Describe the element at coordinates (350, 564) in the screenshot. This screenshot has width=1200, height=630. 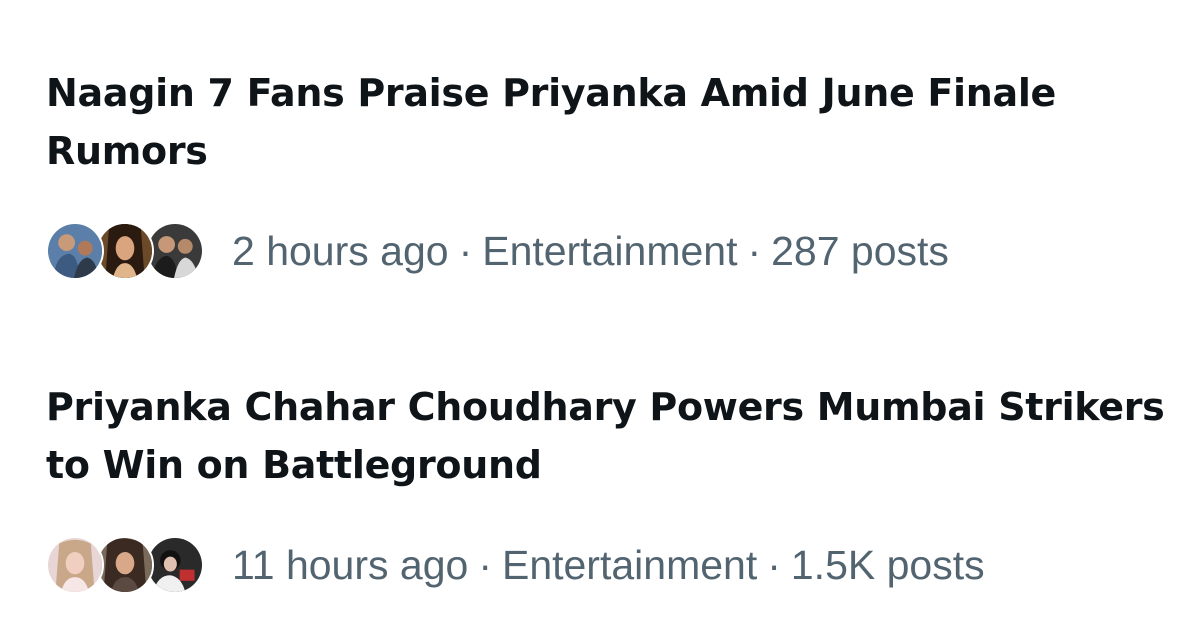
I see `trend-time: 11 hours ago` at that location.